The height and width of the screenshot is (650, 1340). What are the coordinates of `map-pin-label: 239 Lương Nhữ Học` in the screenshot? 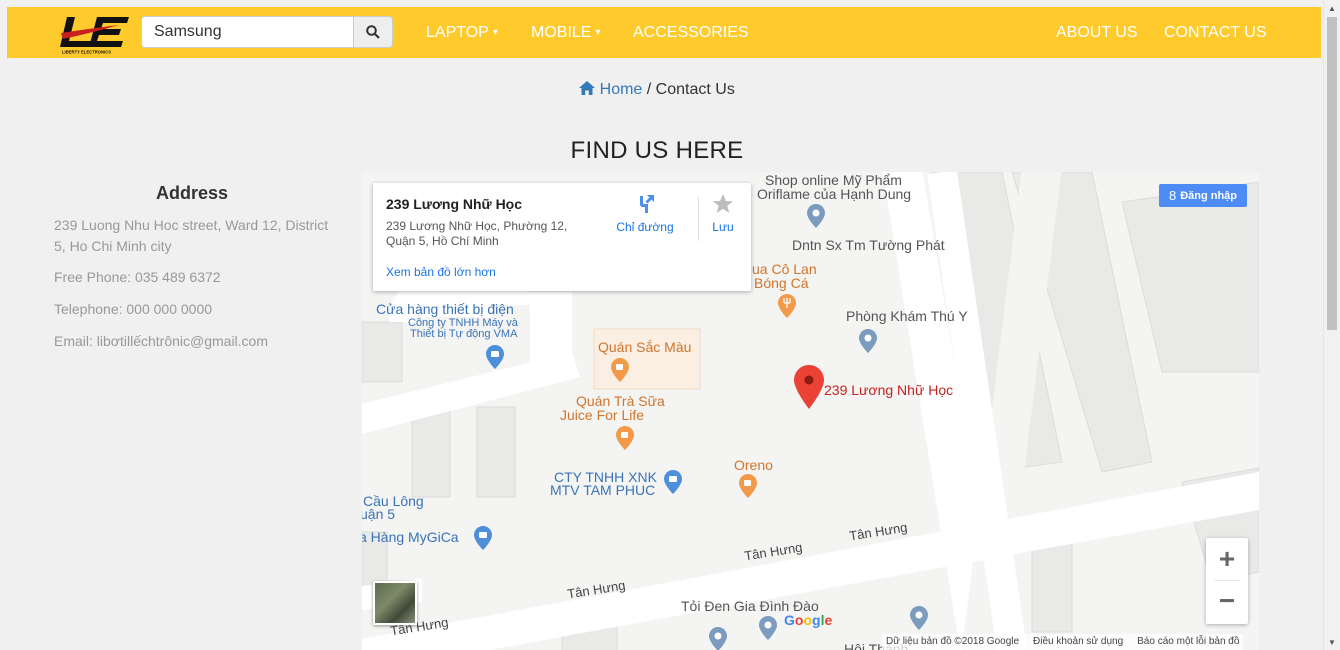 It's located at (889, 390).